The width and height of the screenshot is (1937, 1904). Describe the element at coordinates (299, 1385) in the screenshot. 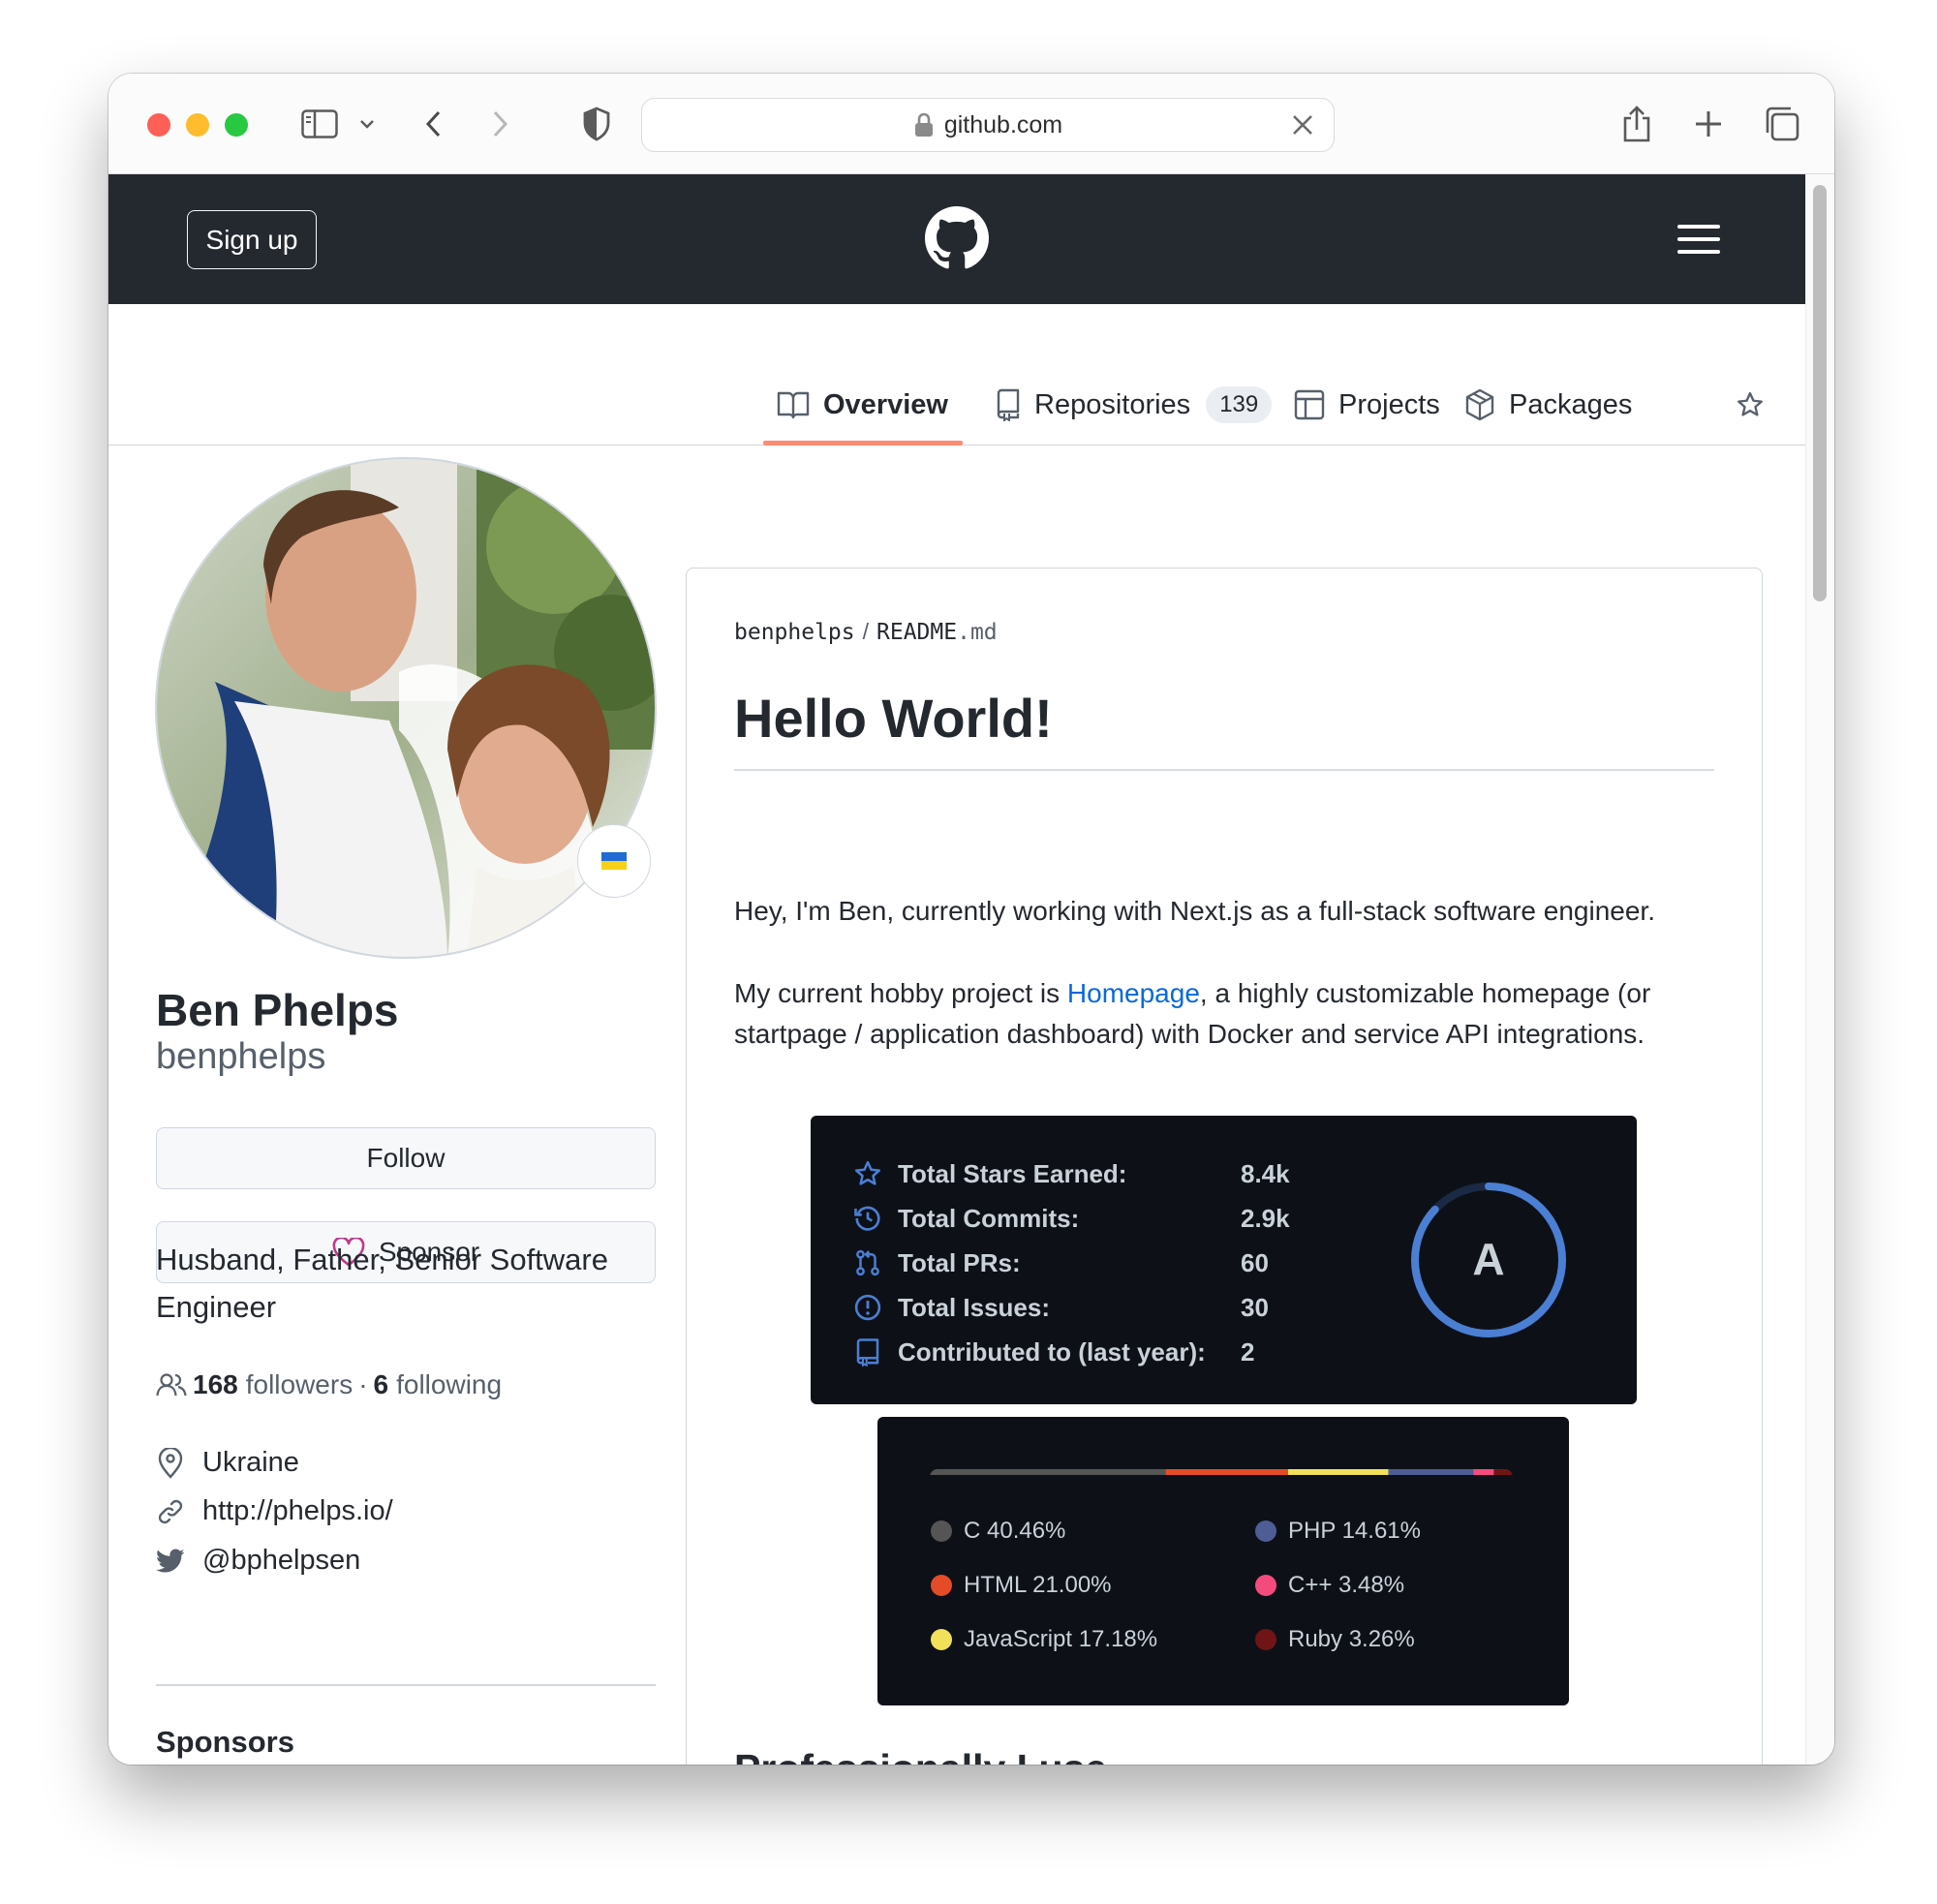

I see `followers-label: followers` at that location.